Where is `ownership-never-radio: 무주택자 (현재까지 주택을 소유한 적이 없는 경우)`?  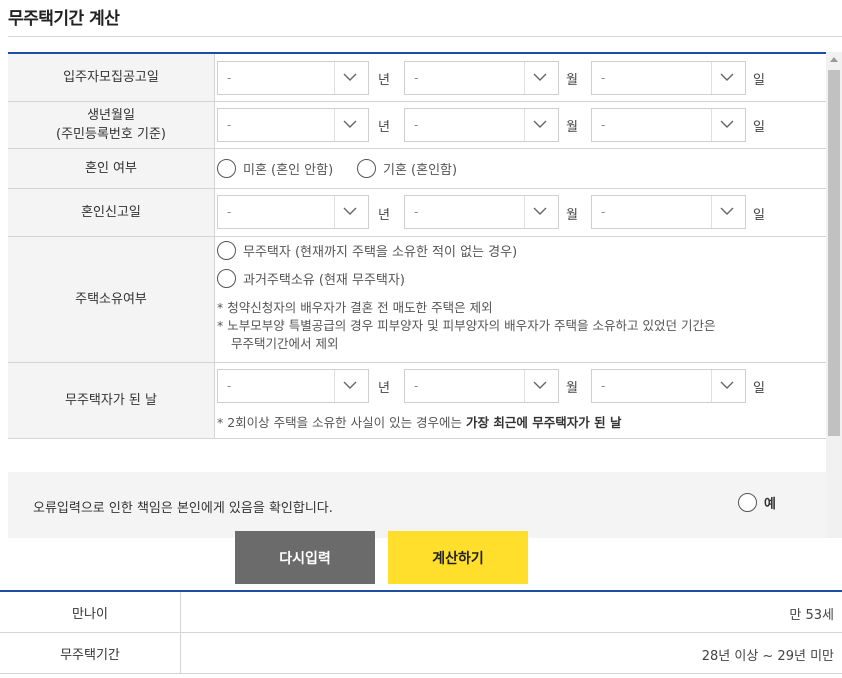
ownership-never-radio: 무주택자 (현재까지 주택을 소유한 적이 없는 경우) is located at coordinates (367, 250).